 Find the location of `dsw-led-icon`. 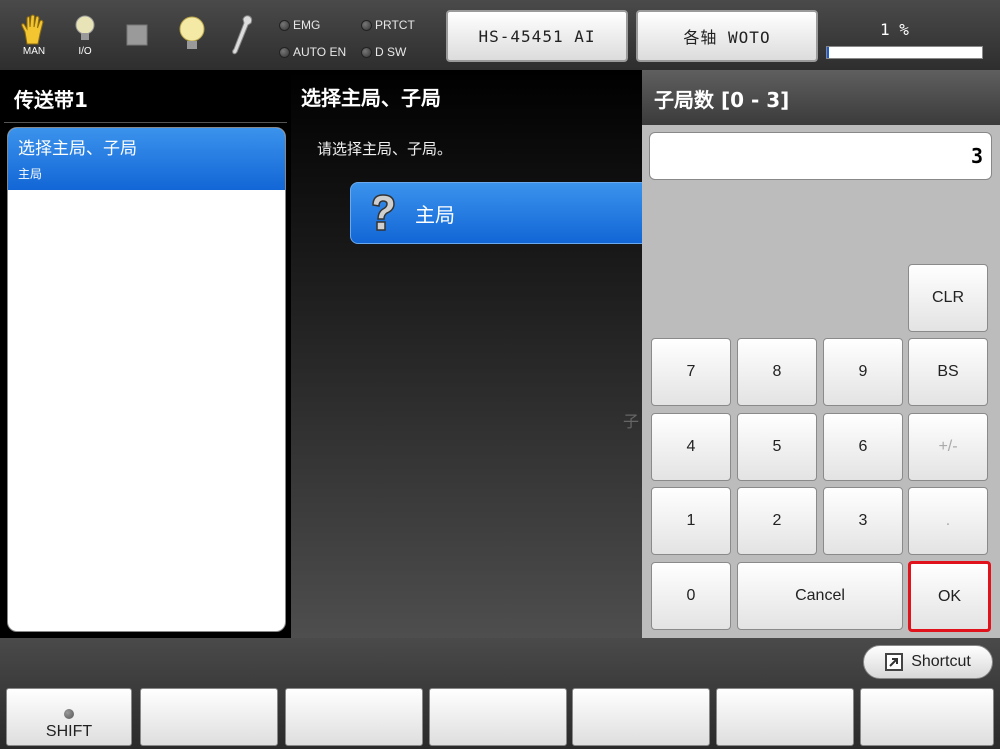

dsw-led-icon is located at coordinates (366, 52).